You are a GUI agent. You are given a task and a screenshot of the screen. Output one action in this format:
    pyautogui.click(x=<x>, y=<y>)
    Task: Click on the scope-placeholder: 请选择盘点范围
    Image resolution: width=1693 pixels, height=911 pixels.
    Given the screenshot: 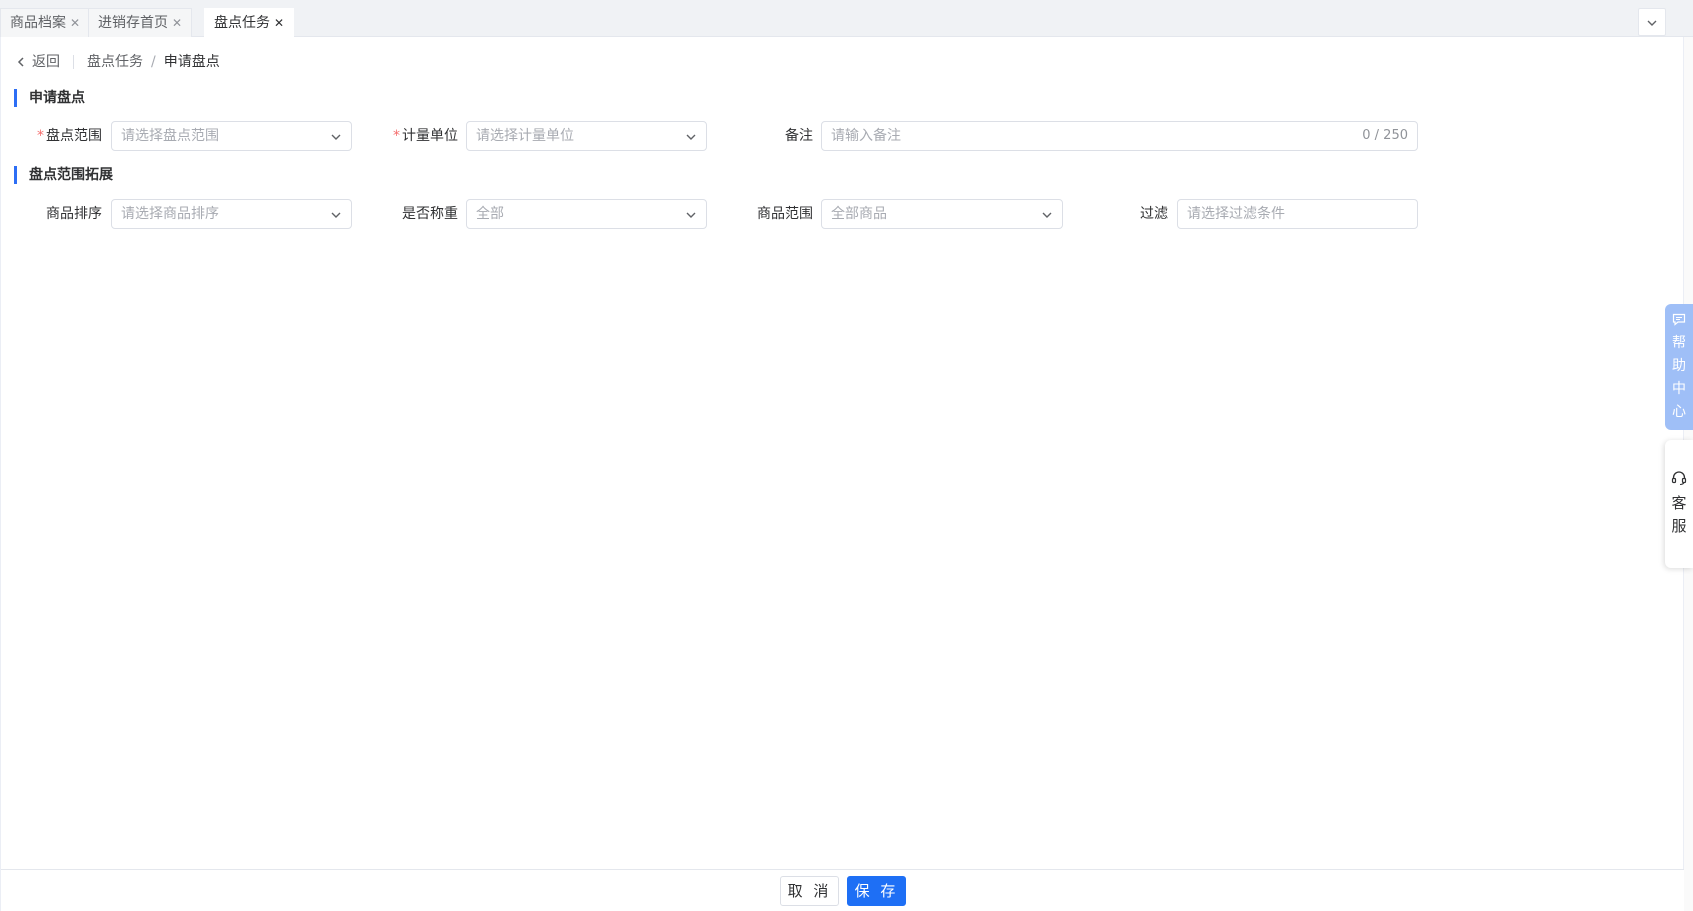 What is the action you would take?
    pyautogui.click(x=170, y=136)
    